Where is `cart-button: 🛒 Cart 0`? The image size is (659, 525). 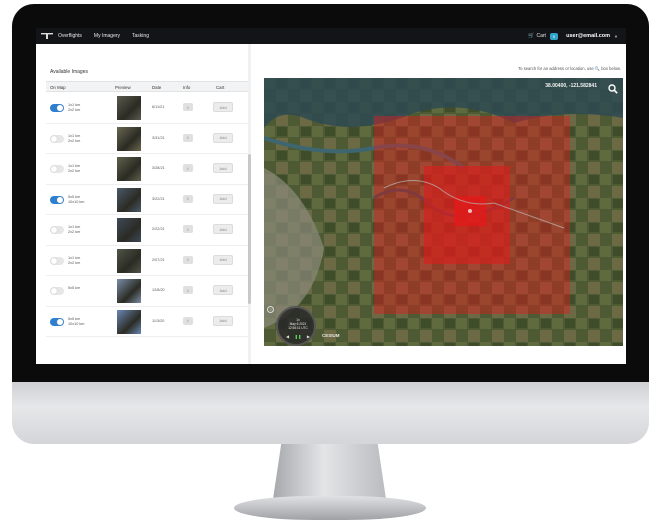 cart-button: 🛒 Cart 0 is located at coordinates (543, 36).